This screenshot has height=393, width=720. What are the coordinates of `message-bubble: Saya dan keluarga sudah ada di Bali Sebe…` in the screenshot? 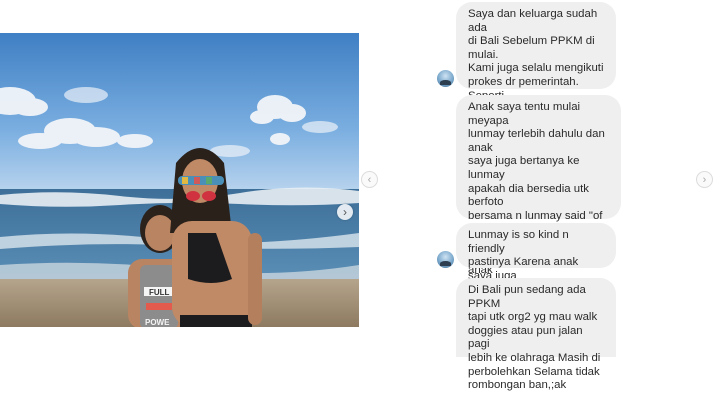 It's located at (536, 79).